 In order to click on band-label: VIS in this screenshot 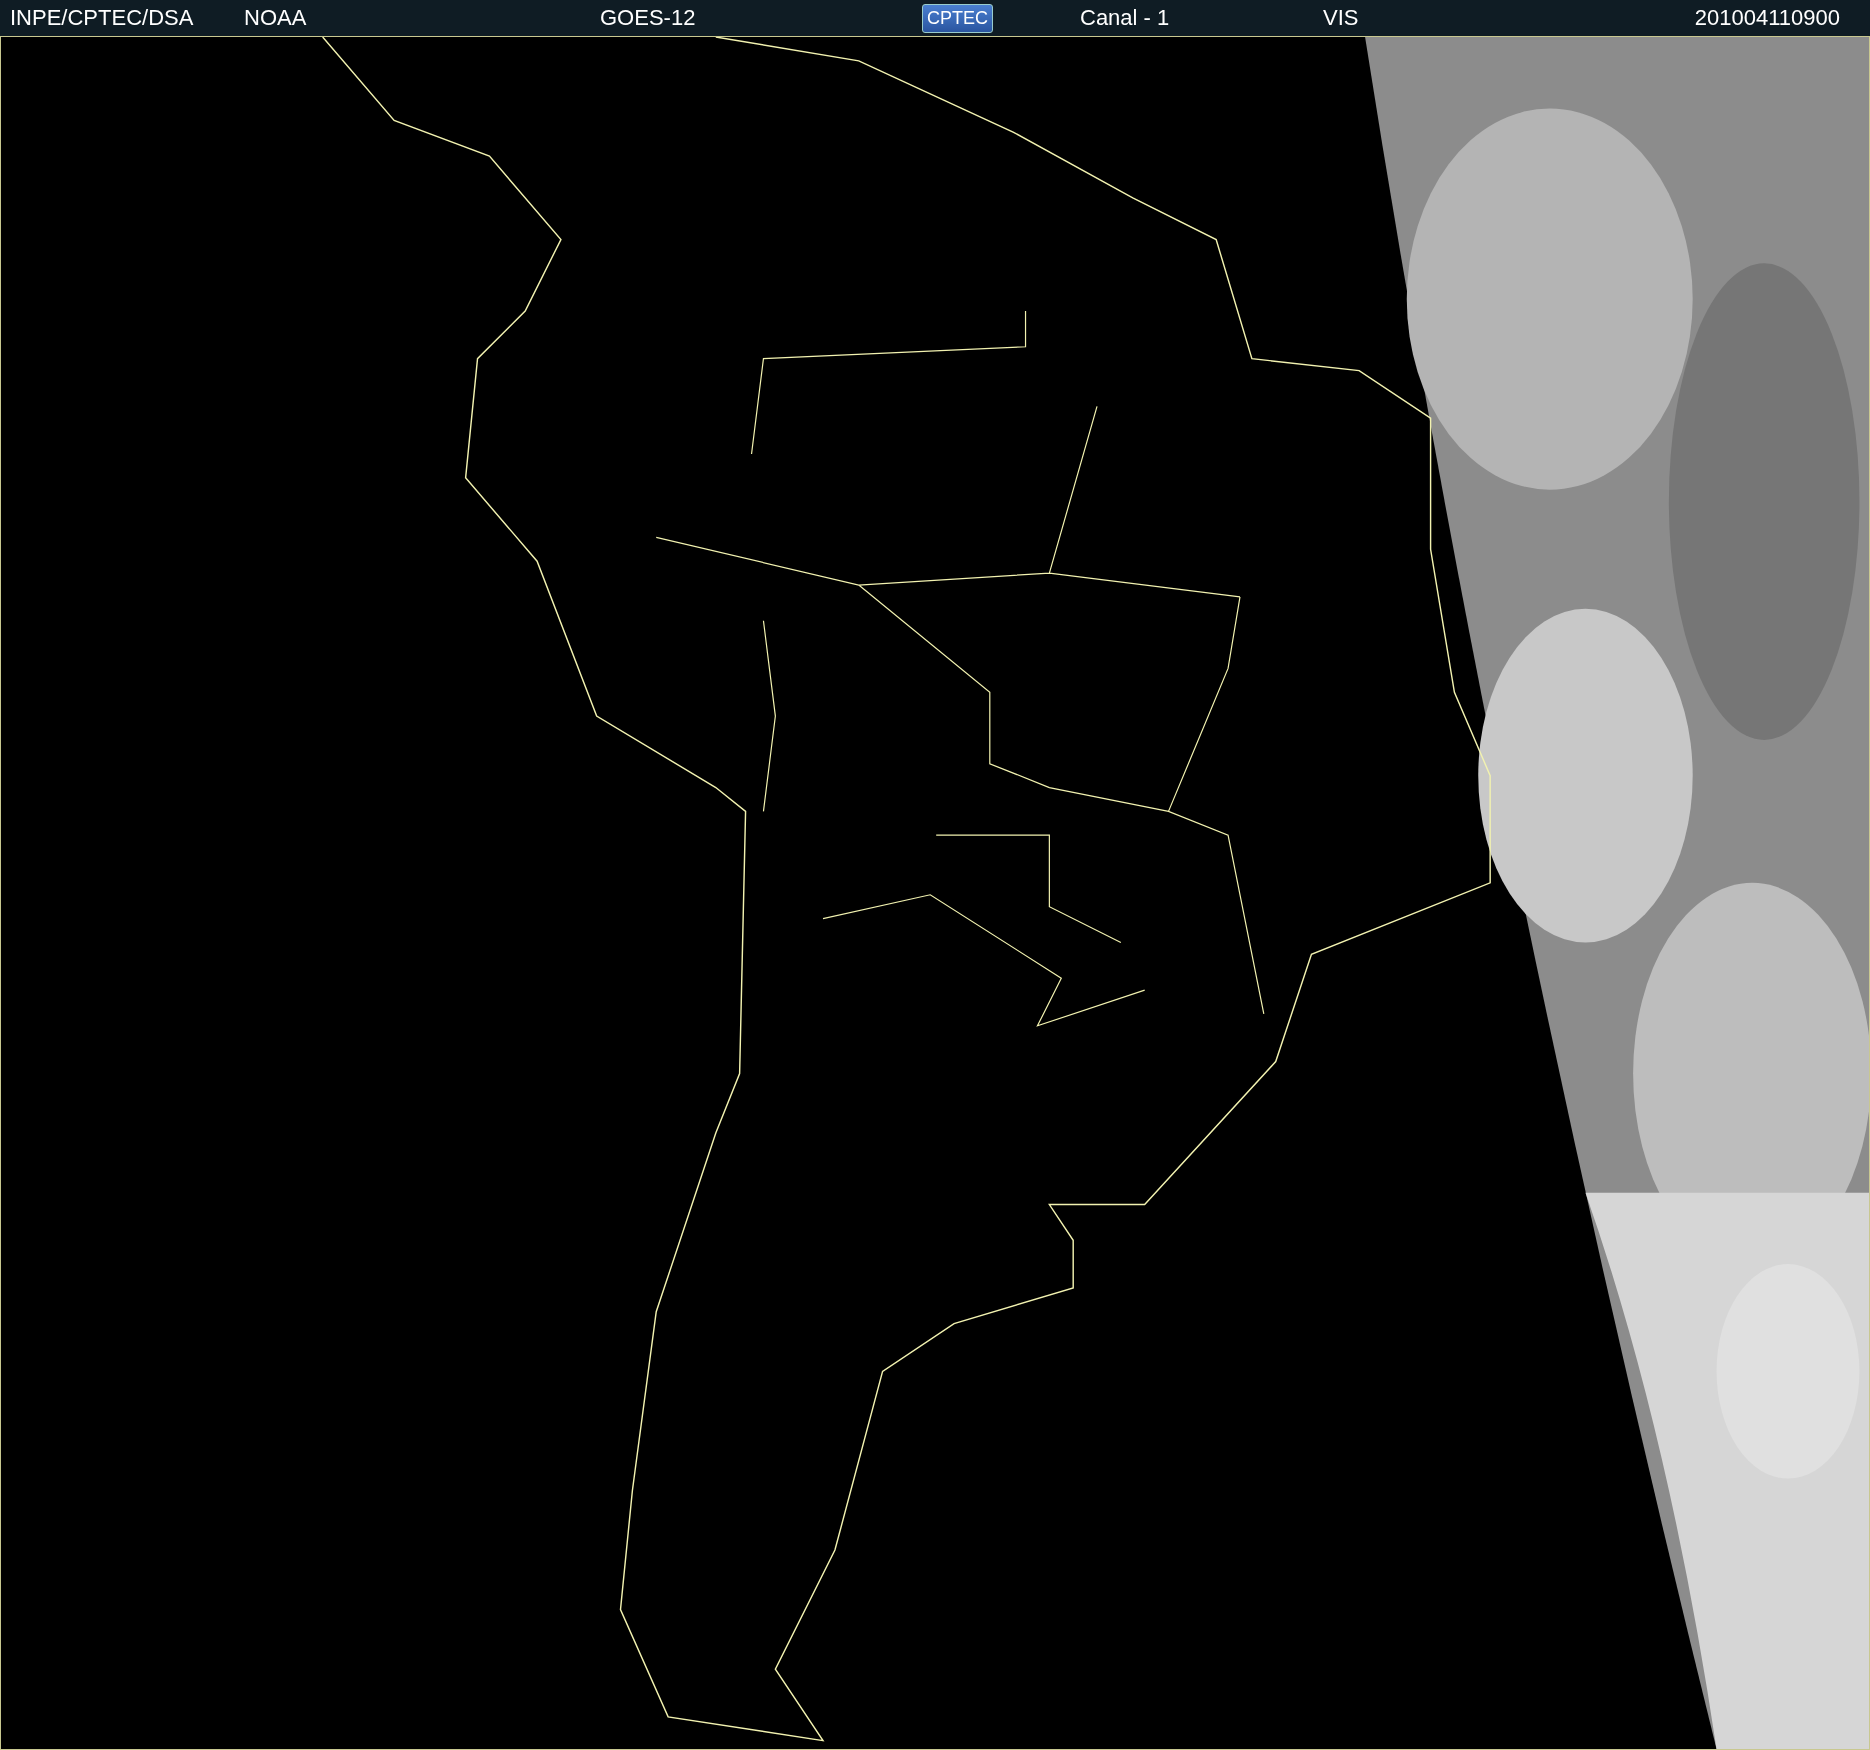, I will do `click(1341, 18)`.